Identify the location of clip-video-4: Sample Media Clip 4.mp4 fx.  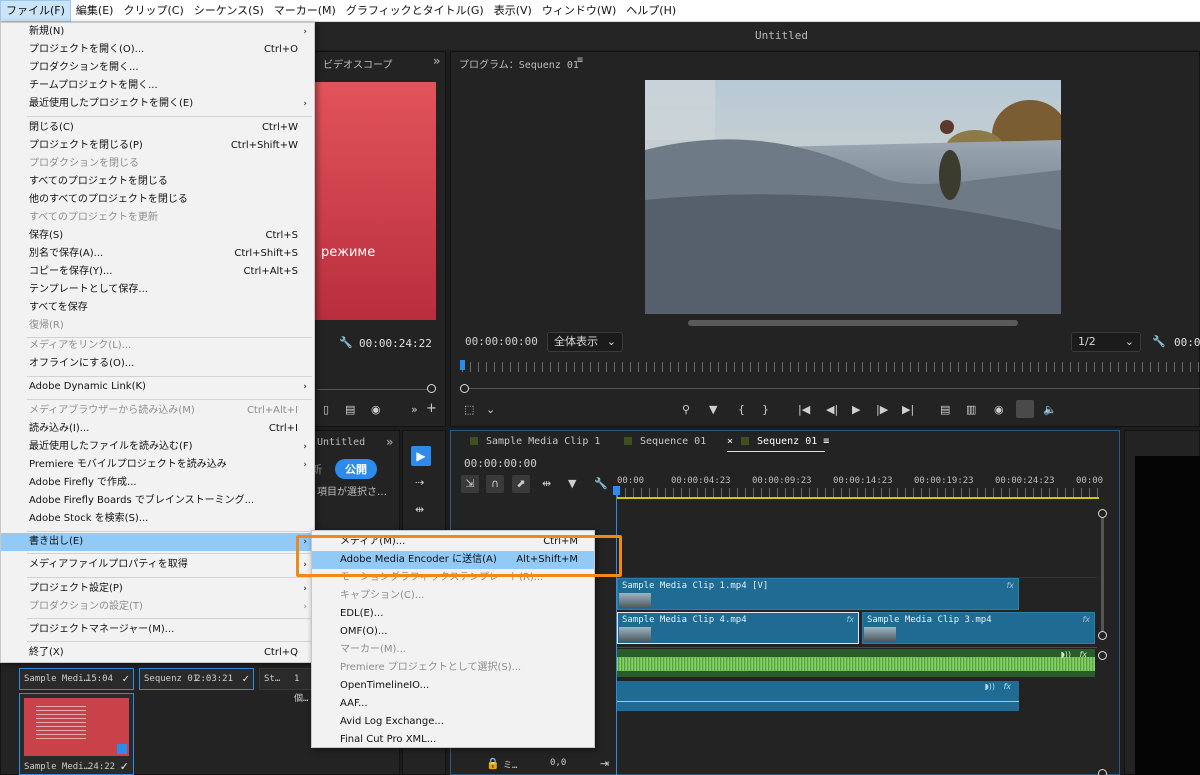
(738, 628).